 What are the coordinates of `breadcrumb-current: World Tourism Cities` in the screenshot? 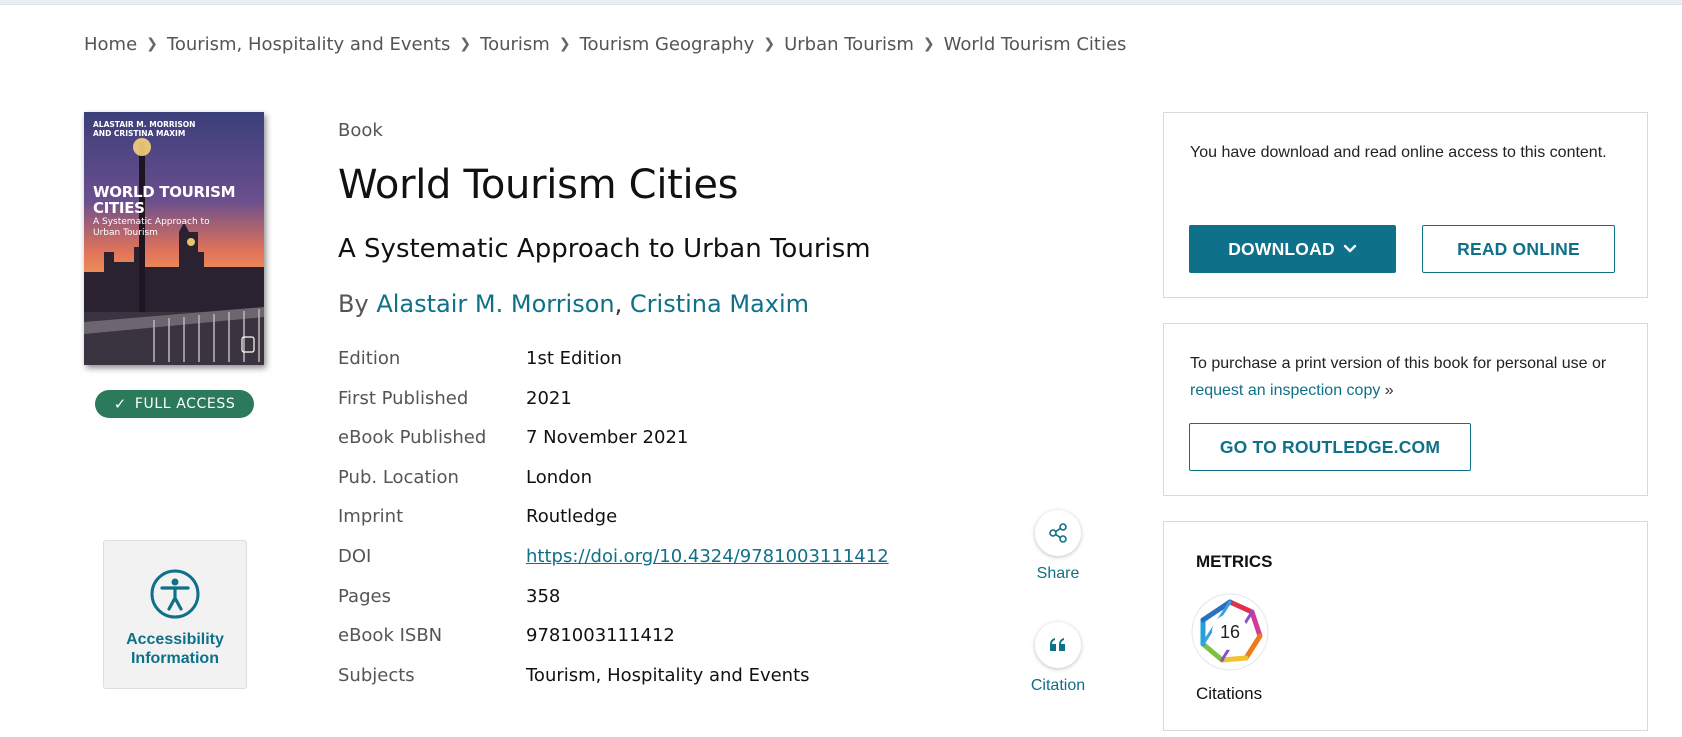 It's located at (1035, 44).